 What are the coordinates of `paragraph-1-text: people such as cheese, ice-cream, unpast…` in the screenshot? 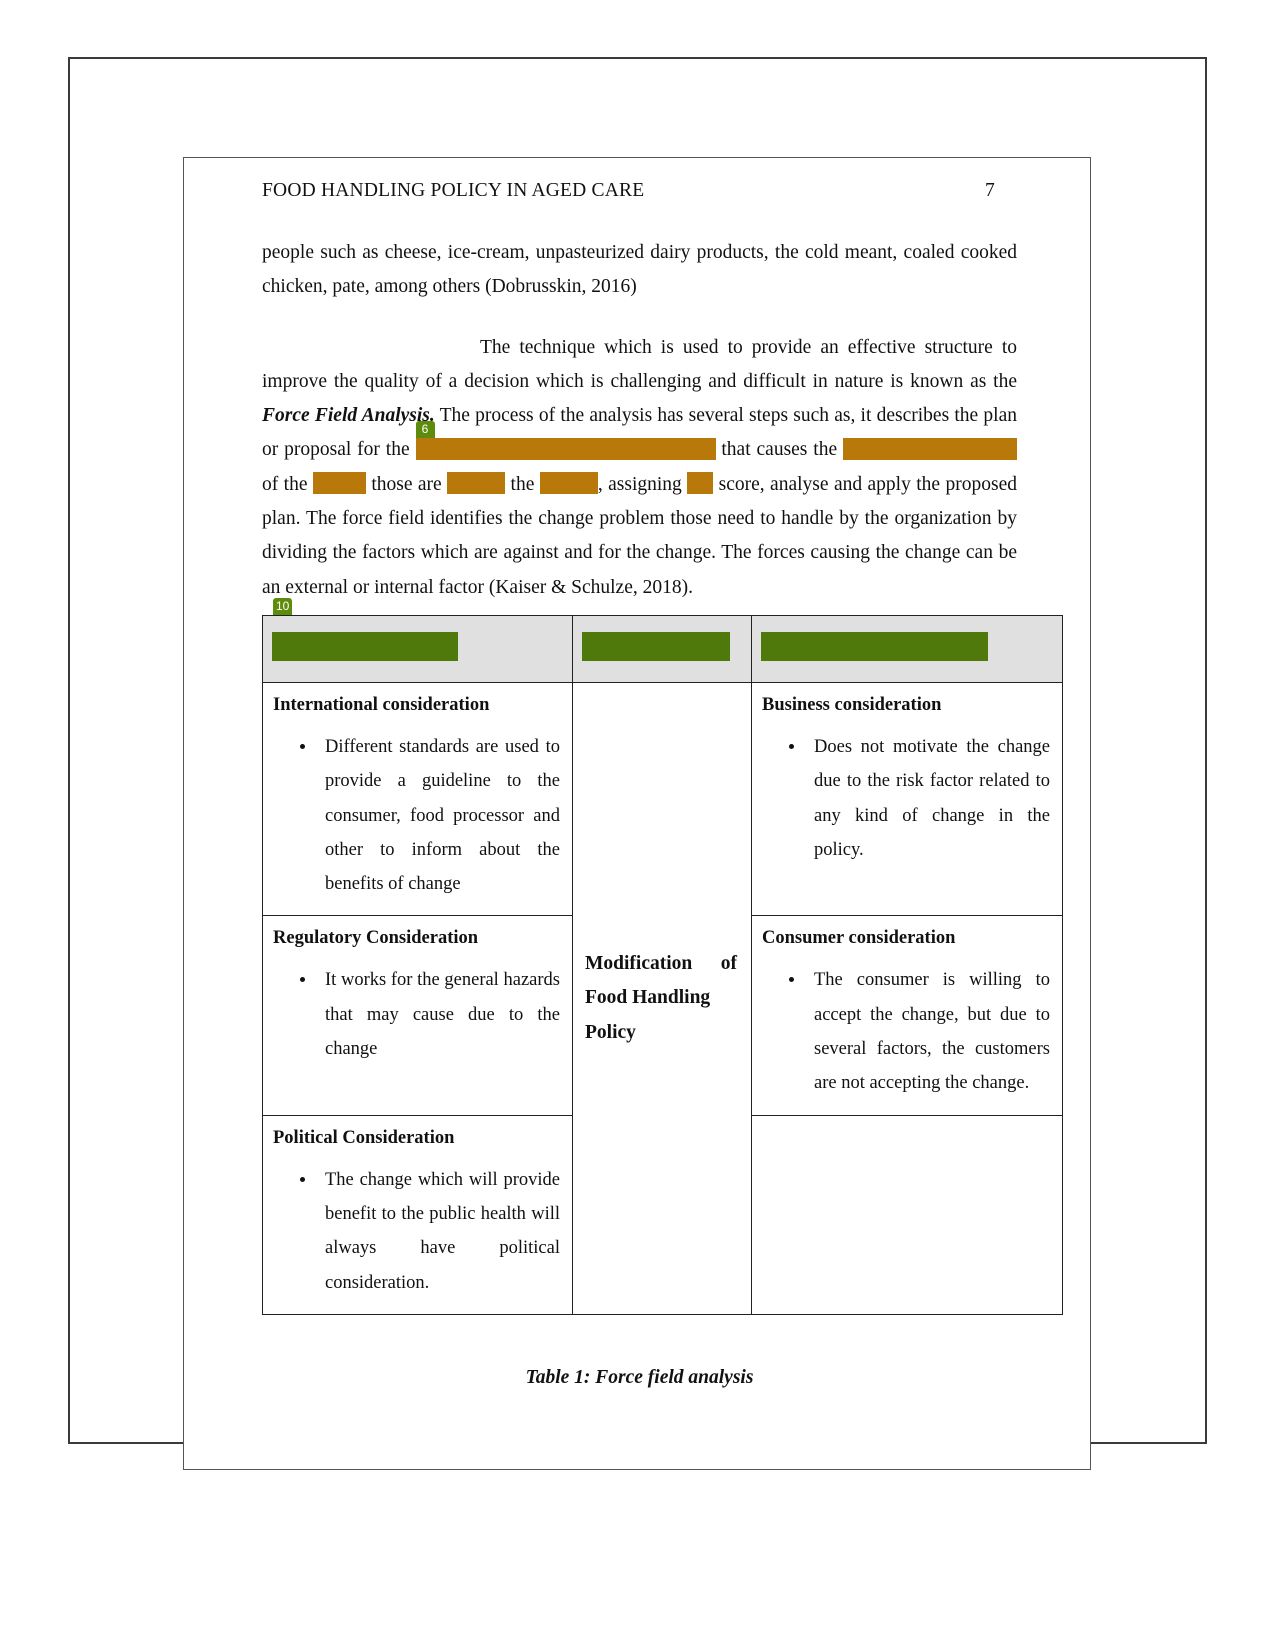 It's located at (639, 270).